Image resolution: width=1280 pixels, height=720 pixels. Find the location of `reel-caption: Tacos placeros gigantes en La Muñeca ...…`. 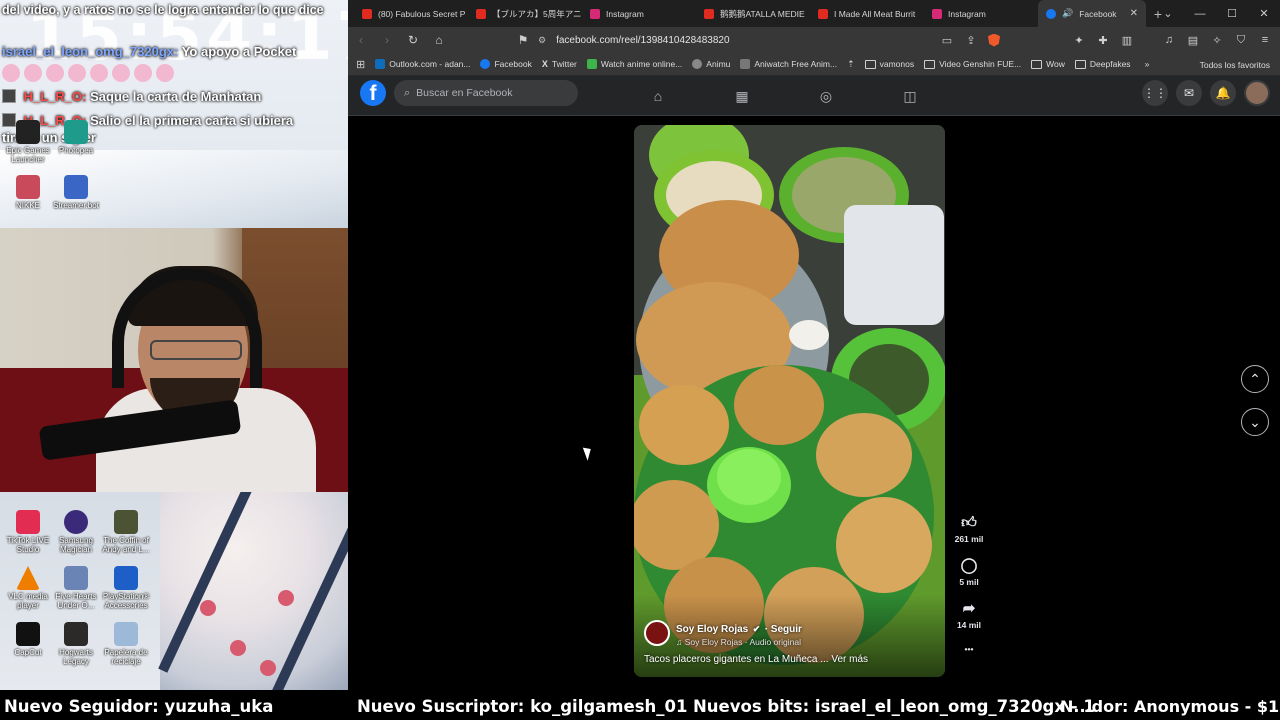

reel-caption: Tacos placeros gigantes en La Muñeca ...… is located at coordinates (756, 659).